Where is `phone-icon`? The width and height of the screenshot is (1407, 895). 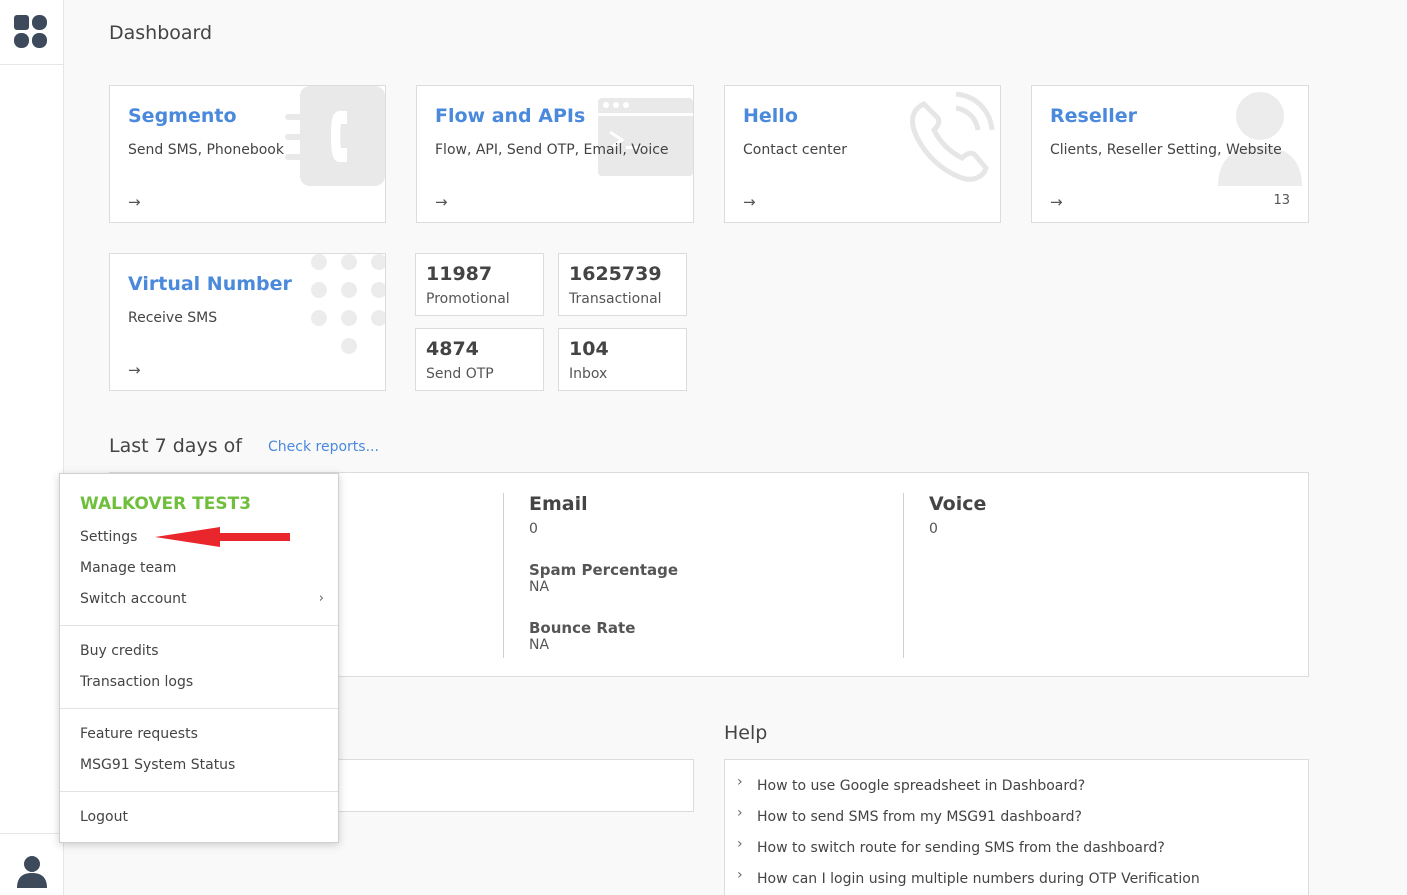 phone-icon is located at coordinates (335, 136).